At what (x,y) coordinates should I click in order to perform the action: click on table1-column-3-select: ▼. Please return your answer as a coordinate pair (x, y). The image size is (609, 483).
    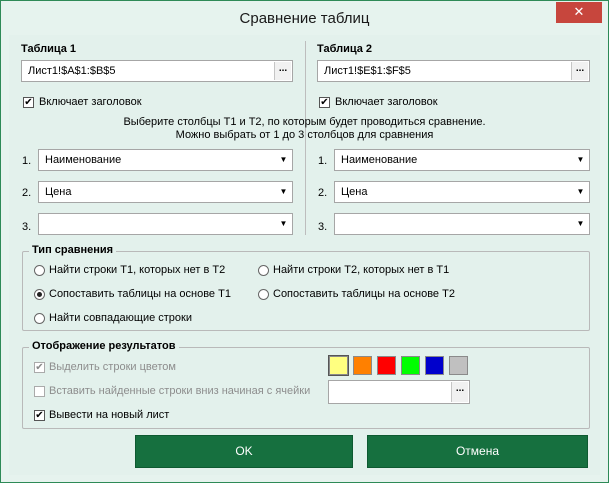
    Looking at the image, I should click on (165, 224).